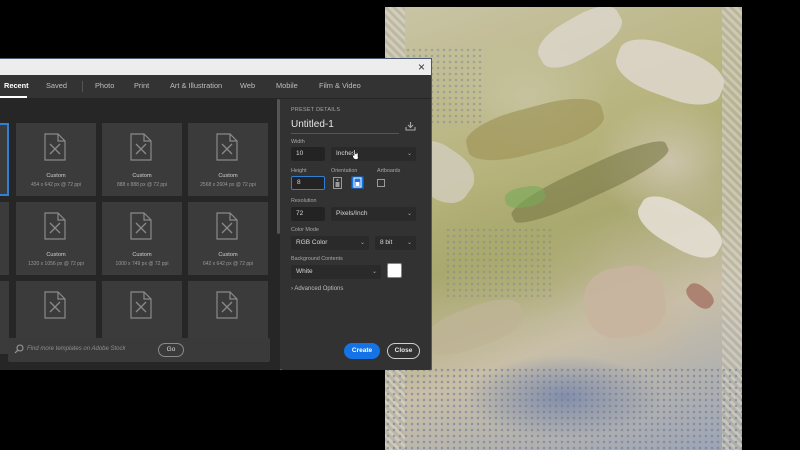 This screenshot has height=450, width=800. I want to click on create-button: Create, so click(362, 351).